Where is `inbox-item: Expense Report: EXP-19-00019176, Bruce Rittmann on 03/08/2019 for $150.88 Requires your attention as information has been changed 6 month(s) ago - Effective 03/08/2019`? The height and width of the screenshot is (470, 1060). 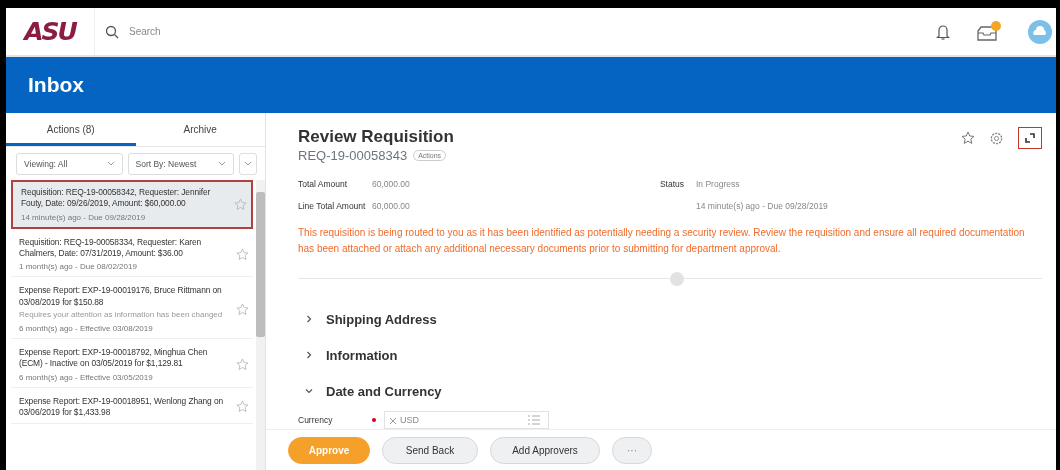 inbox-item: Expense Report: EXP-19-00019176, Bruce Rittmann on 03/08/2019 for $150.88 Requires your attention as information has been changed 6 month(s) ago - Effective 03/08/2019 is located at coordinates (132, 309).